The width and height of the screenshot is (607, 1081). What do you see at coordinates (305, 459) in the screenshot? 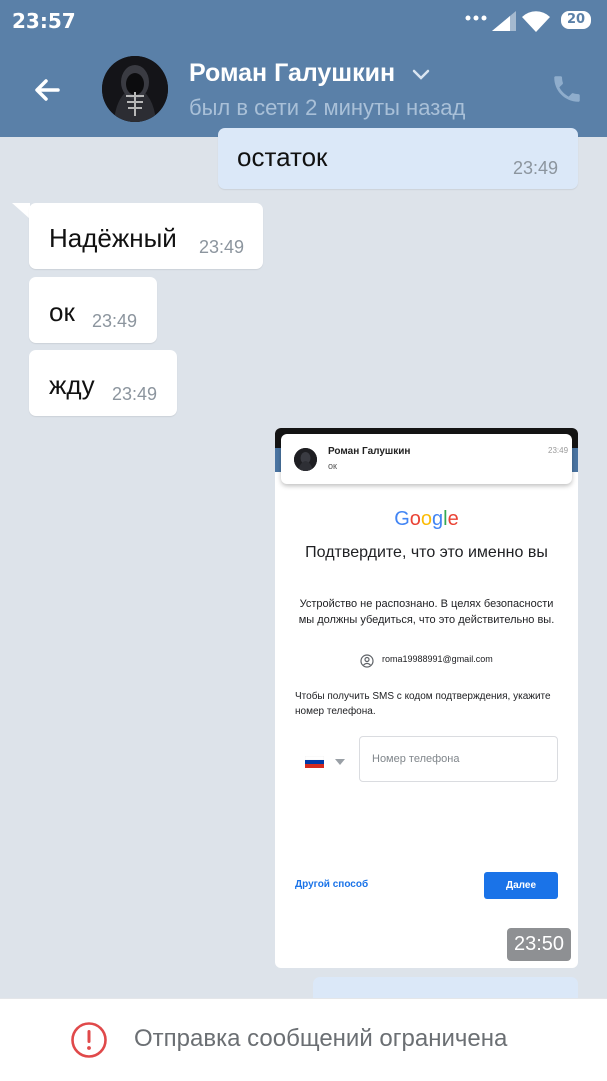
I see `notification-avatar` at bounding box center [305, 459].